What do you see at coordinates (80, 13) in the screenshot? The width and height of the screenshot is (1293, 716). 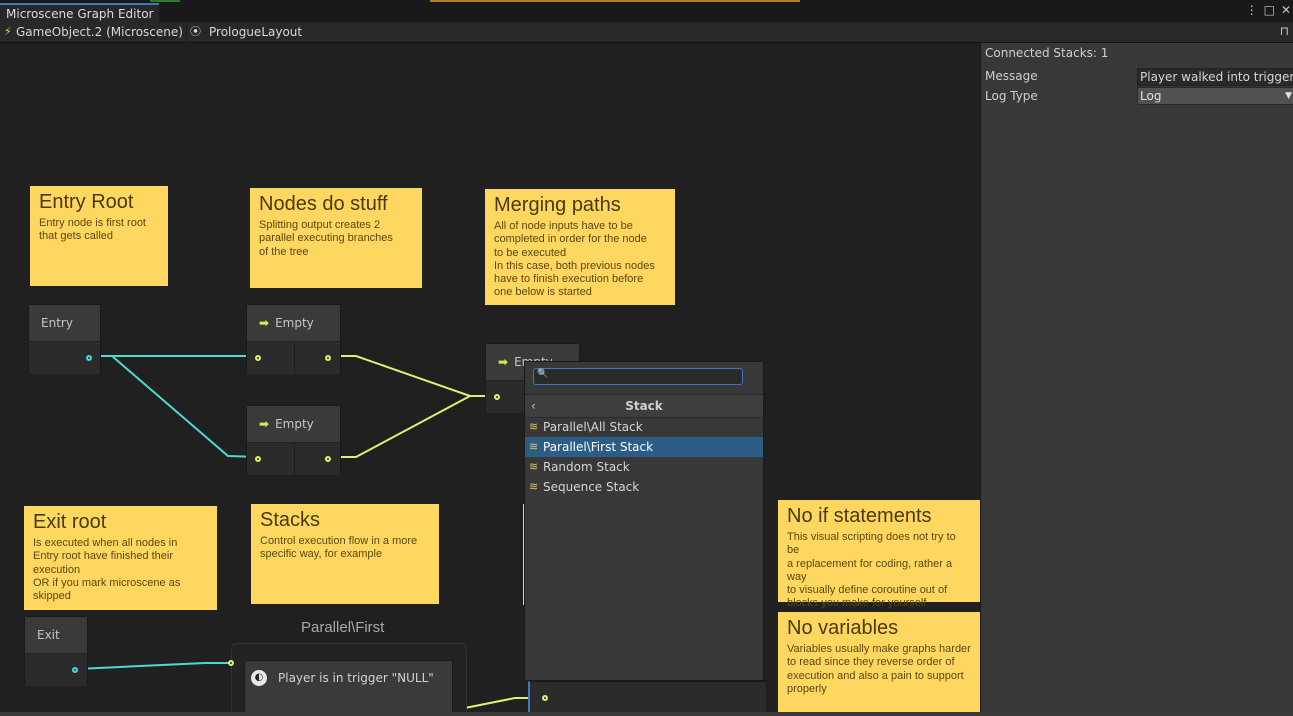 I see `window-tab: Microscene Graph Editor` at bounding box center [80, 13].